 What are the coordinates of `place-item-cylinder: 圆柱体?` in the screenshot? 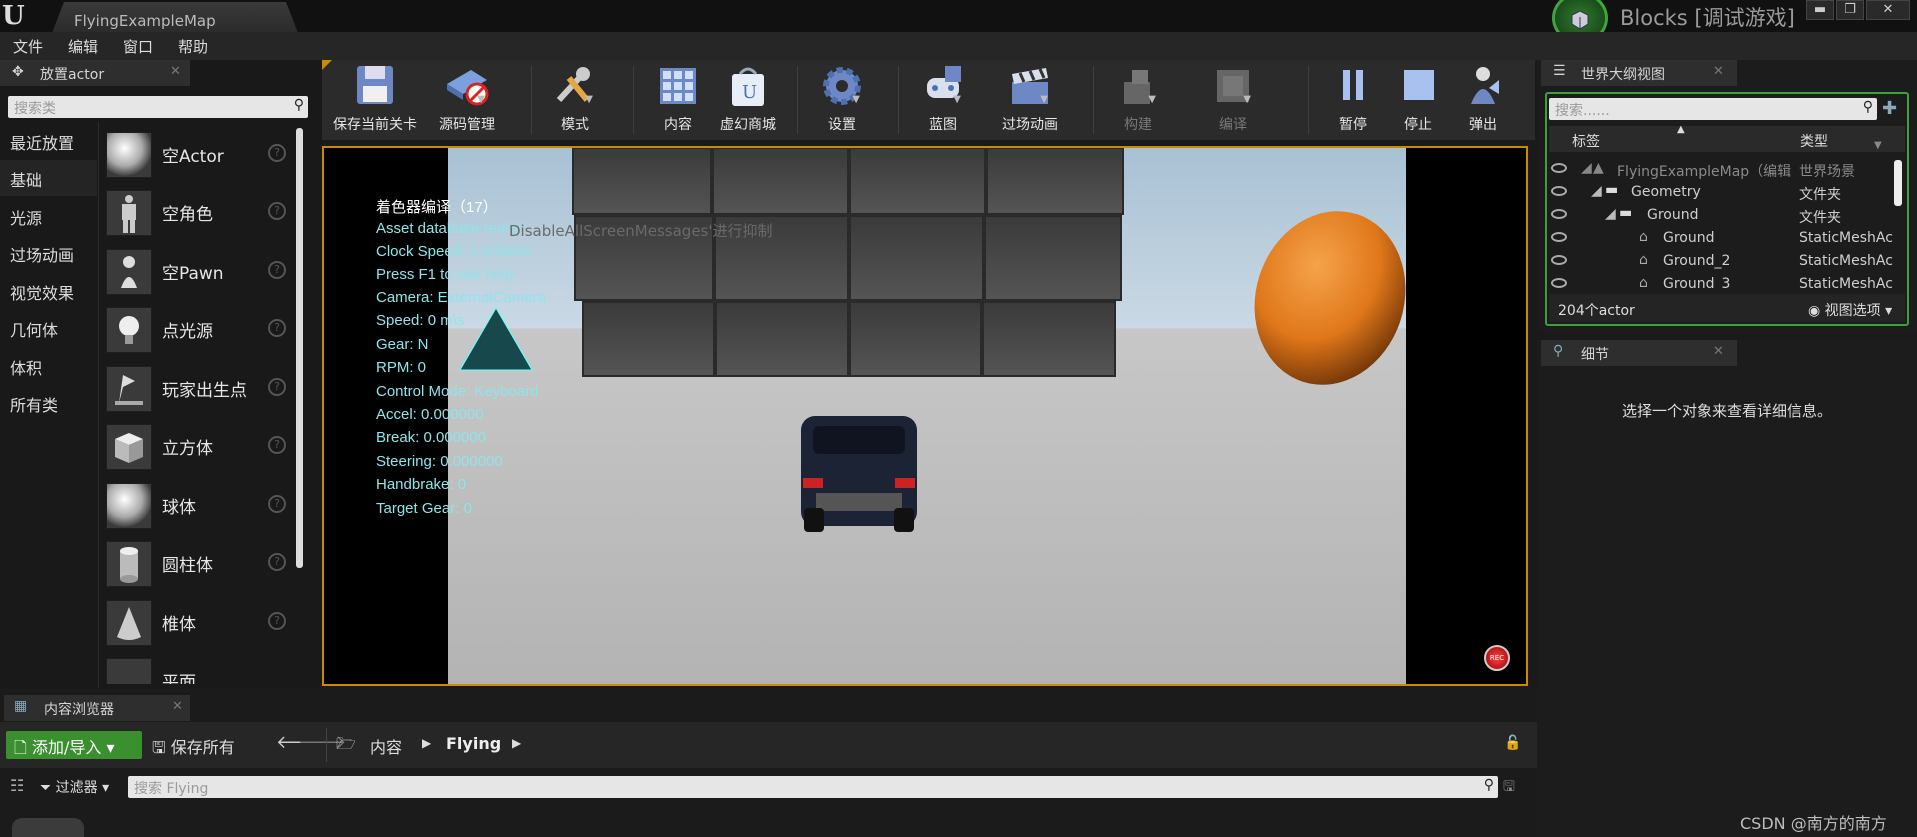 It's located at (199, 565).